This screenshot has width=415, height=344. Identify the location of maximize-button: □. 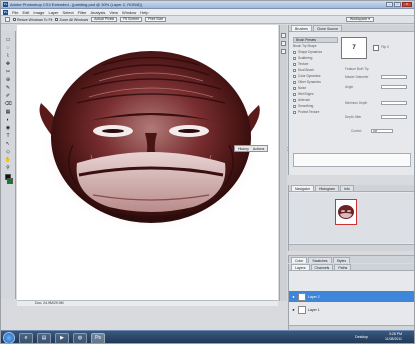
(397, 4).